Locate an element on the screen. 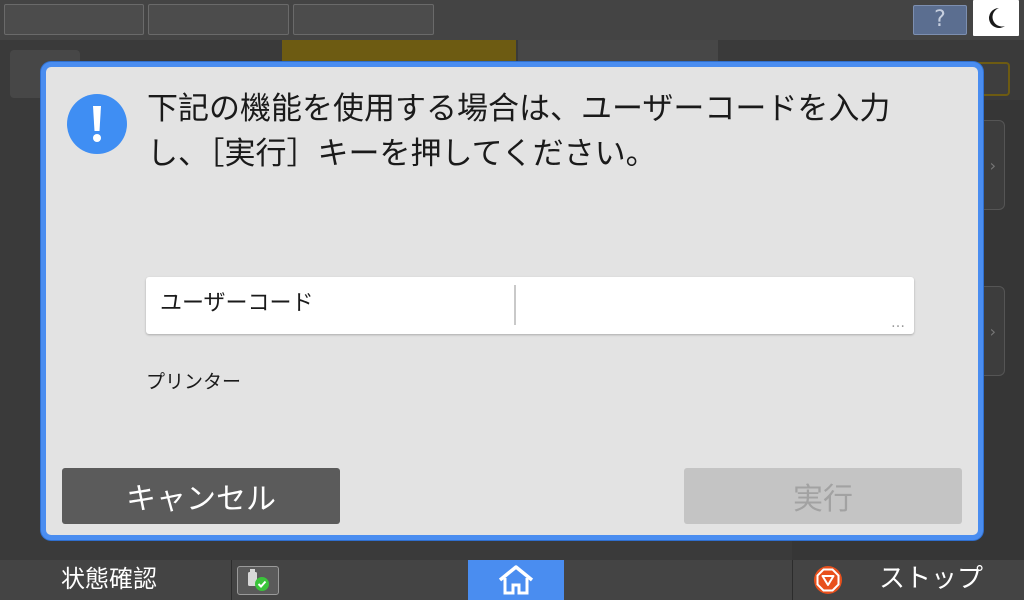 The width and height of the screenshot is (1024, 600). help-icon: ? is located at coordinates (940, 19).